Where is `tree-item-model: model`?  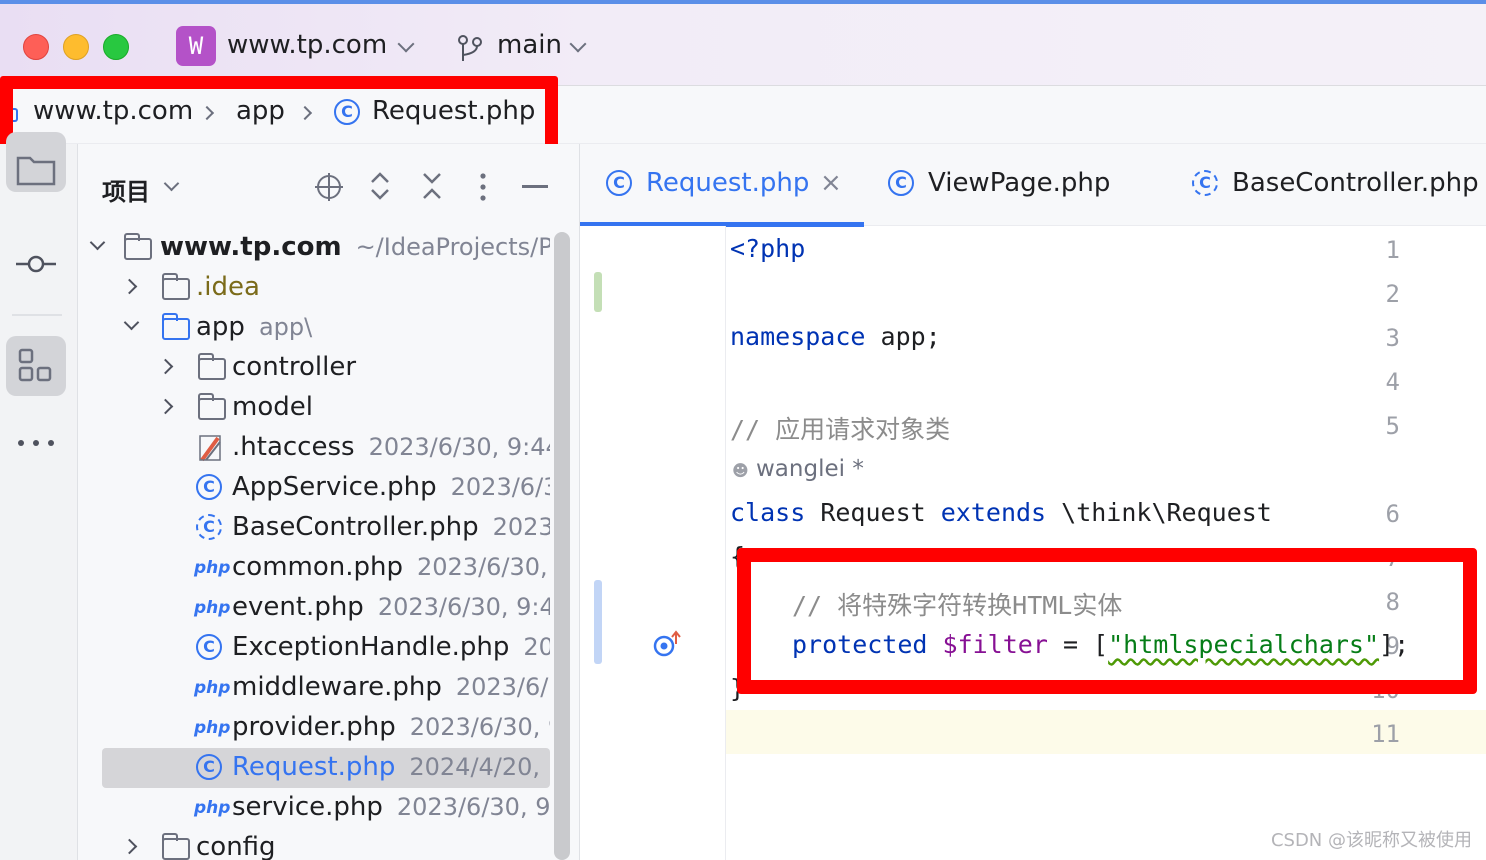
tree-item-model: model is located at coordinates (314, 408).